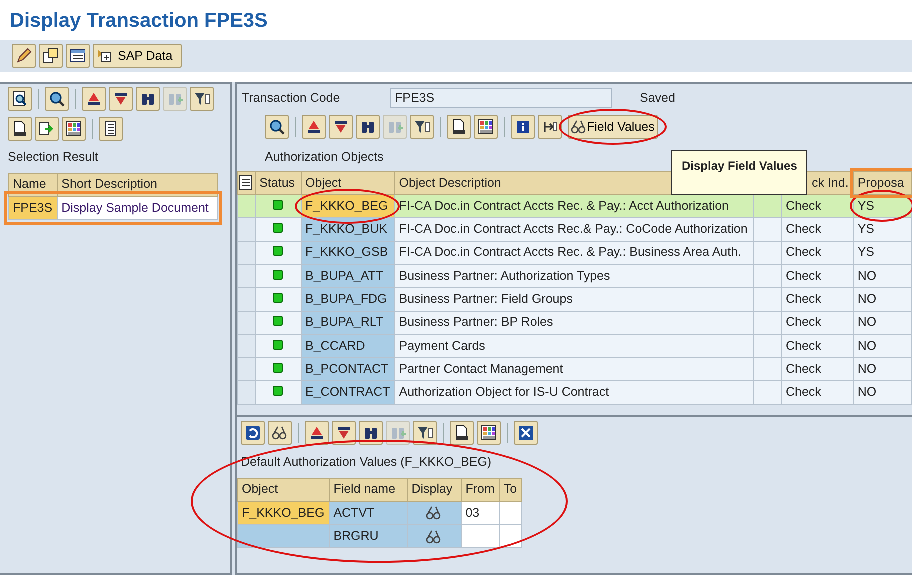 The height and width of the screenshot is (575, 912). What do you see at coordinates (292, 98) in the screenshot?
I see `field-label: Transaction Code` at bounding box center [292, 98].